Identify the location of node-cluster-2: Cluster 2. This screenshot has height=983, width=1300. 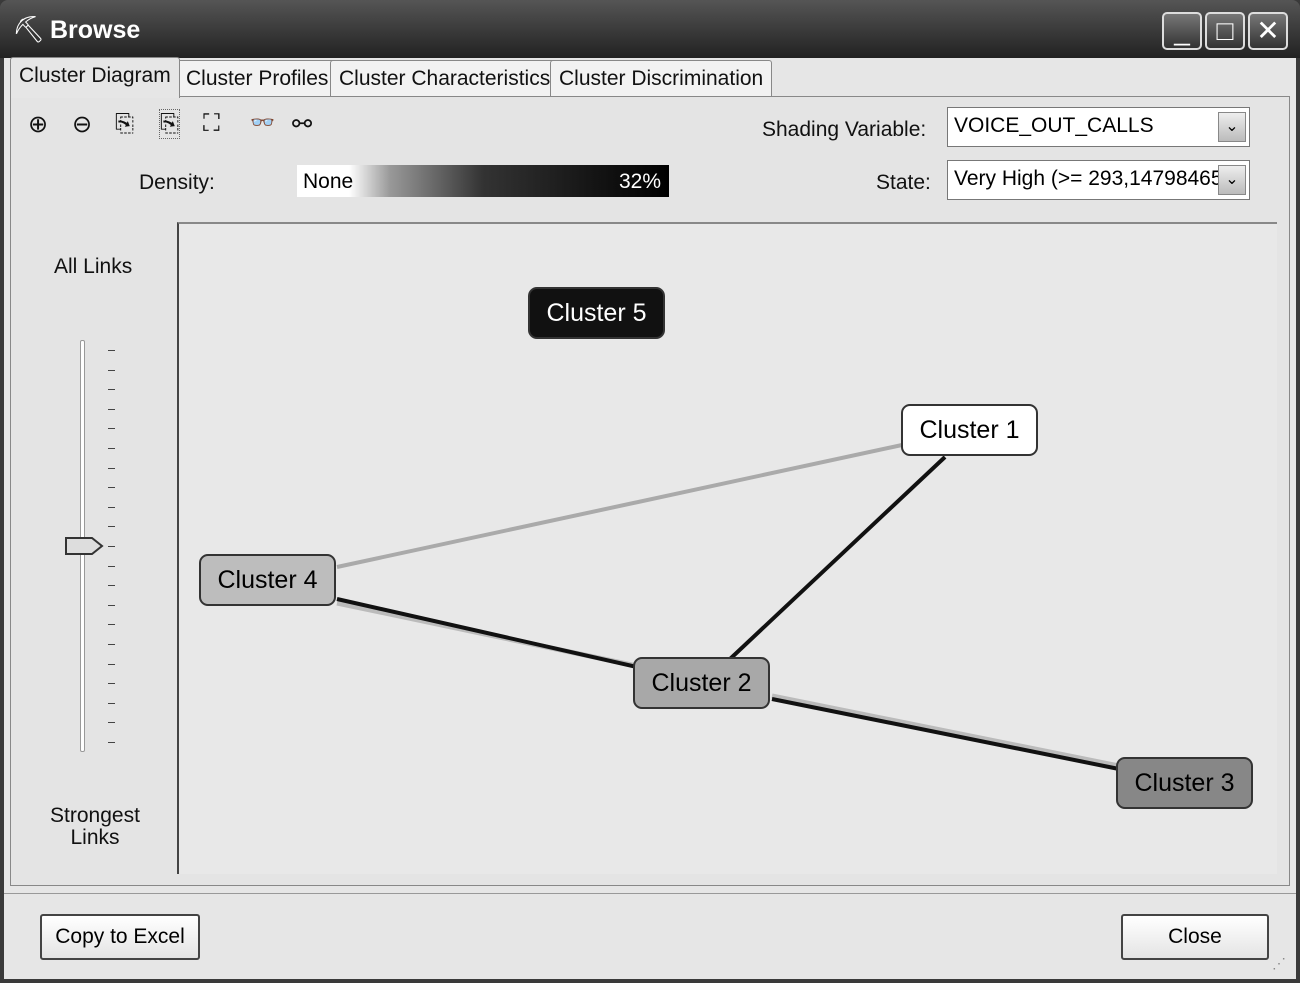
(701, 683).